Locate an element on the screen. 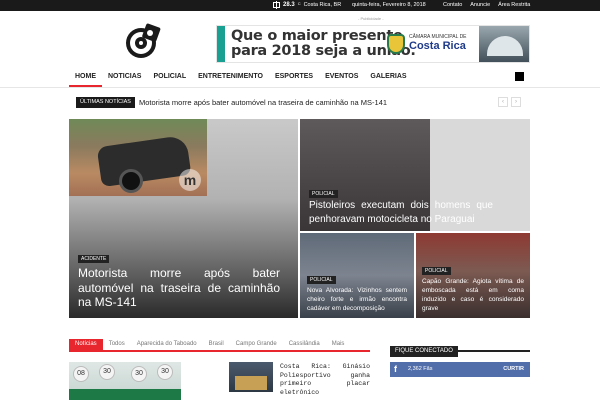 The width and height of the screenshot is (600, 400). weather-location: Costa Rica, BR is located at coordinates (322, 5).